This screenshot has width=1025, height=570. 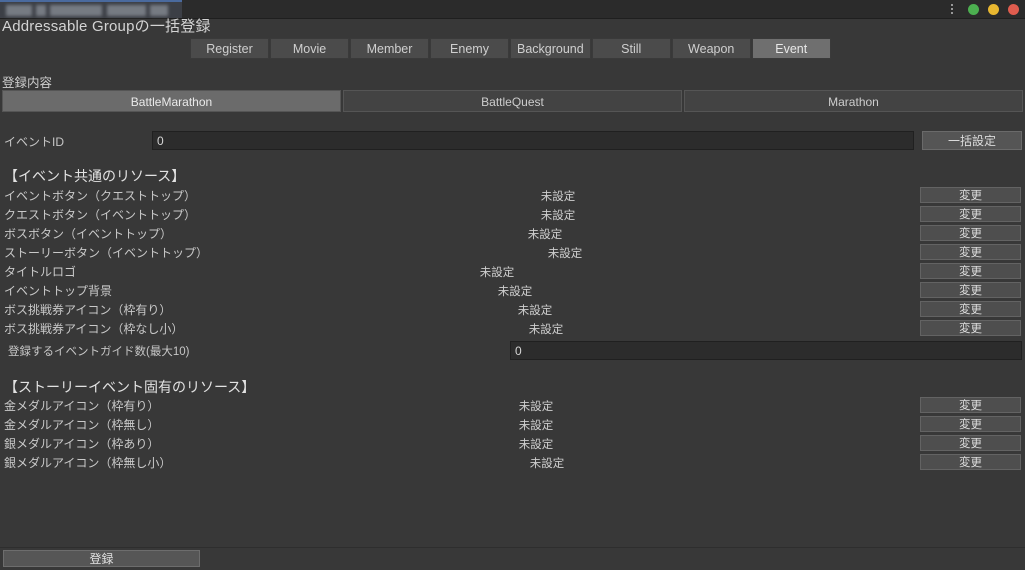 I want to click on main-tab-event: Event, so click(x=791, y=48).